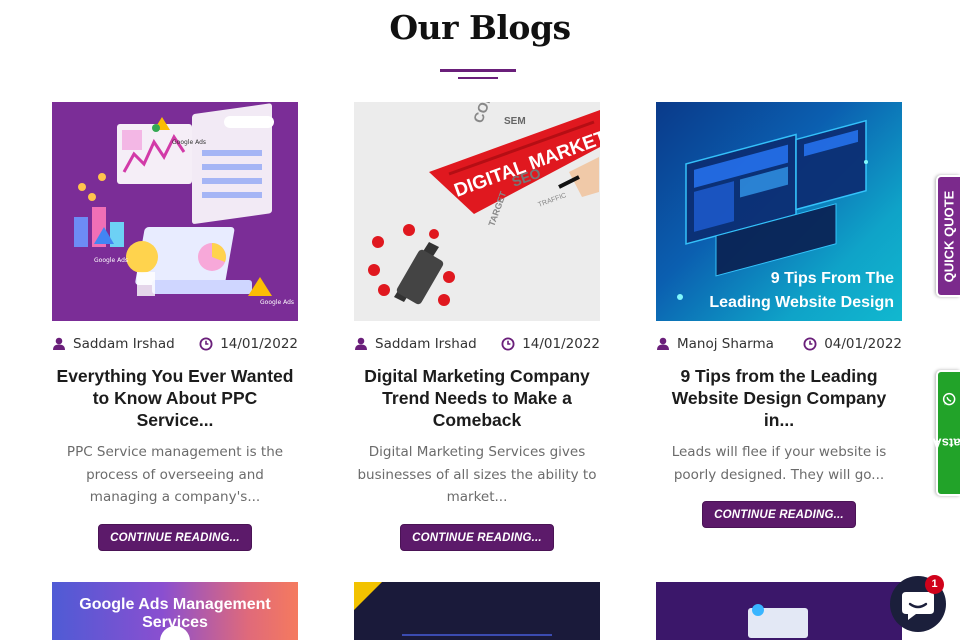 The width and height of the screenshot is (960, 640). Describe the element at coordinates (515, 121) in the screenshot. I see `image-label: SEM` at that location.